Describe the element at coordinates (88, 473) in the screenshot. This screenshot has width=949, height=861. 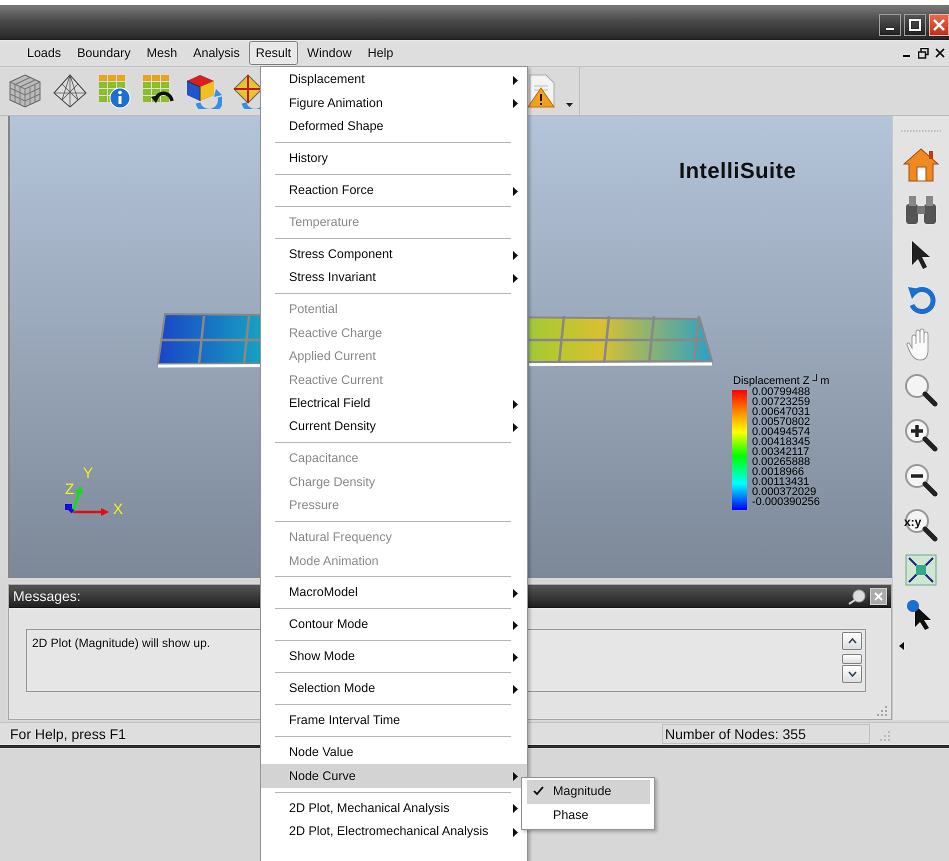
I see `axis-label: Y` at that location.